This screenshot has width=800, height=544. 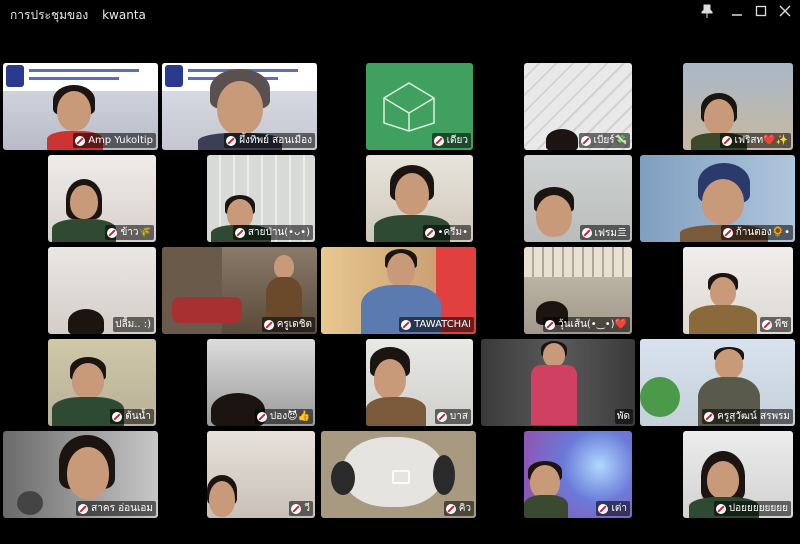 I want to click on video-tile: สายป่าน(•ᴗ•), so click(x=261, y=198).